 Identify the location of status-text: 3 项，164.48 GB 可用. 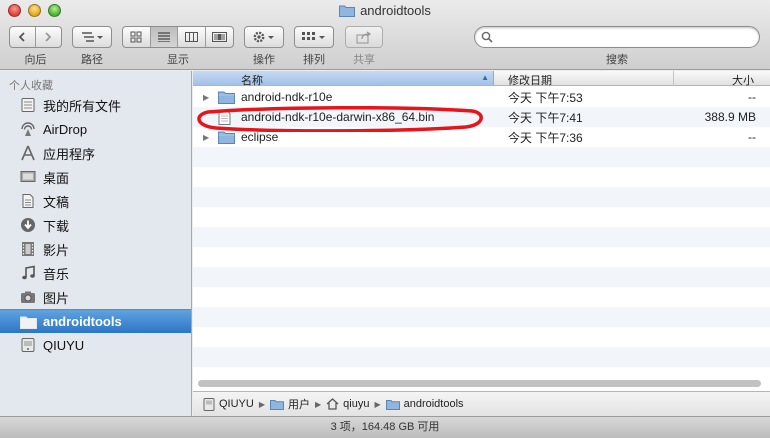
(385, 427).